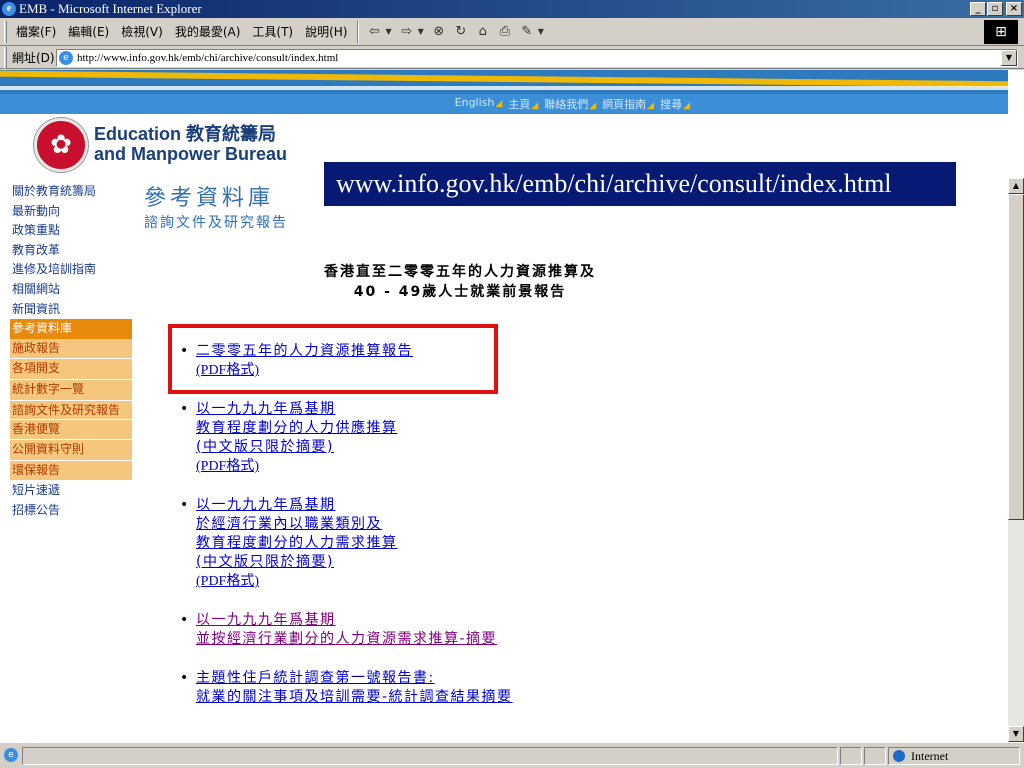 The width and height of the screenshot is (1024, 768). What do you see at coordinates (407, 32) in the screenshot?
I see `forward-icon: ⇨` at bounding box center [407, 32].